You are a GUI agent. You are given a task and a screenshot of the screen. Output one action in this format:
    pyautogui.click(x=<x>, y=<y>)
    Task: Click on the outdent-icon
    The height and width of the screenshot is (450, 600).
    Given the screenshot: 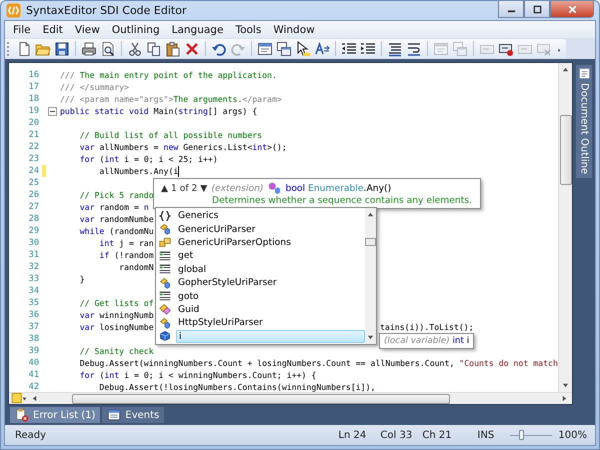 What is the action you would take?
    pyautogui.click(x=349, y=48)
    